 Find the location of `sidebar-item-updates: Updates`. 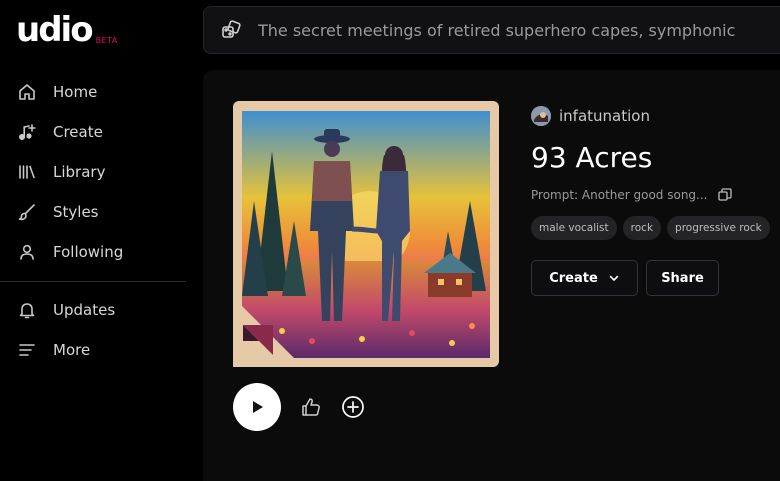

sidebar-item-updates: Updates is located at coordinates (93, 310).